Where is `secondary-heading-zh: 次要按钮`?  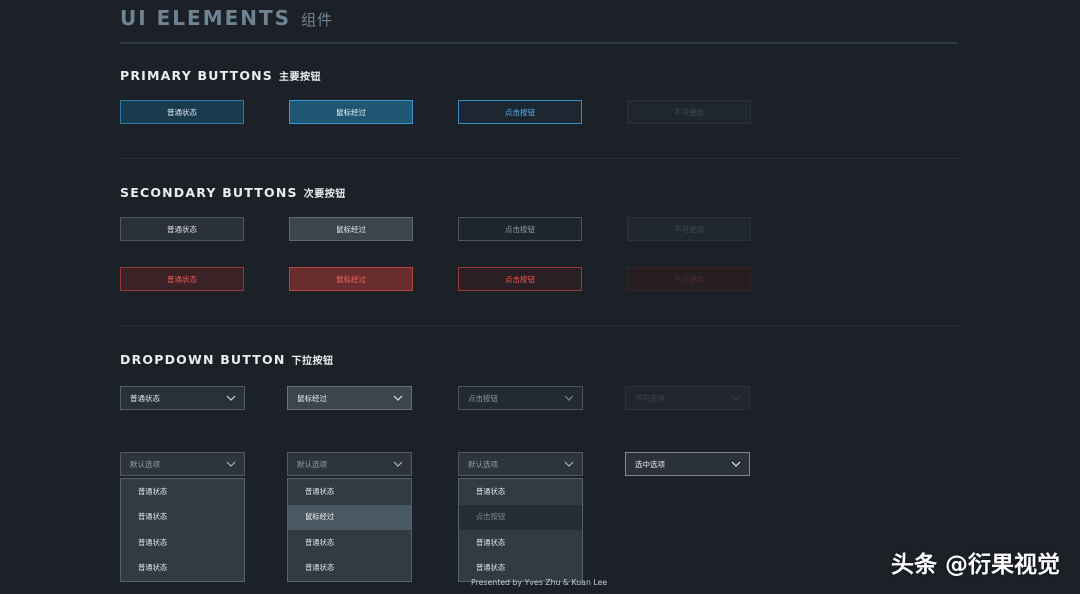 secondary-heading-zh: 次要按钮 is located at coordinates (324, 194).